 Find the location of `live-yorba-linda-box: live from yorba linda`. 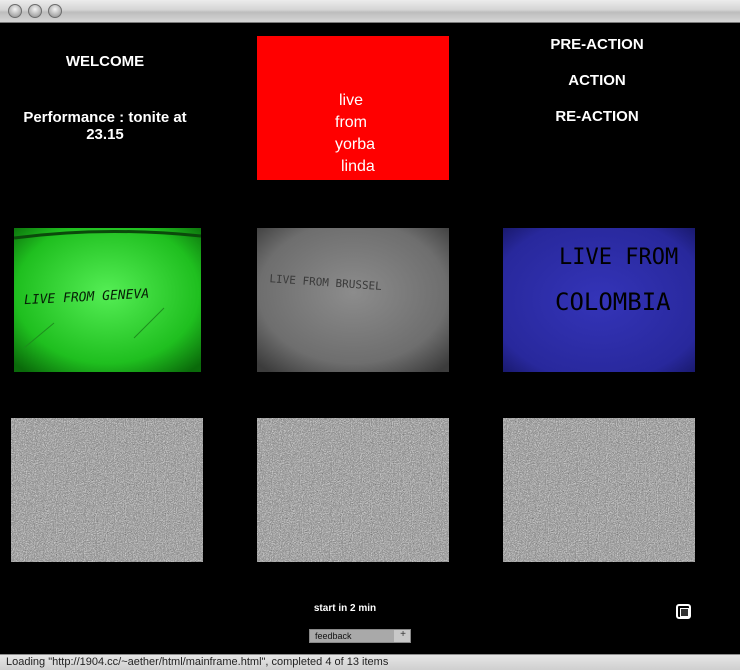

live-yorba-linda-box: live from yorba linda is located at coordinates (353, 108).